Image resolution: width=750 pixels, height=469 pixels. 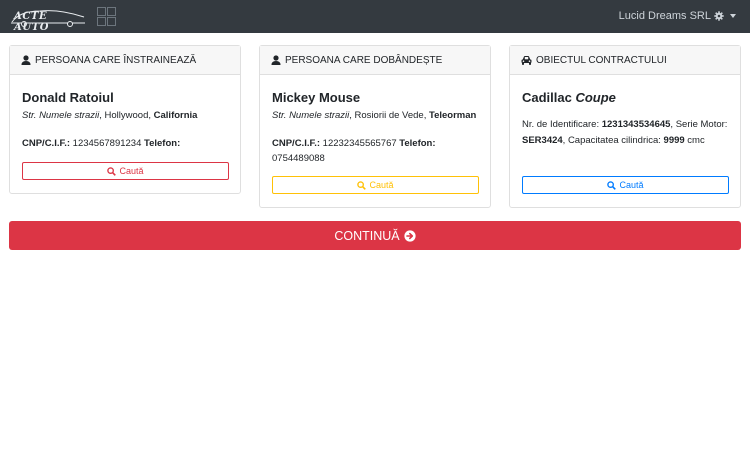 I want to click on buyer-cnp-label: CNP/C.I.F.:, so click(x=296, y=143).